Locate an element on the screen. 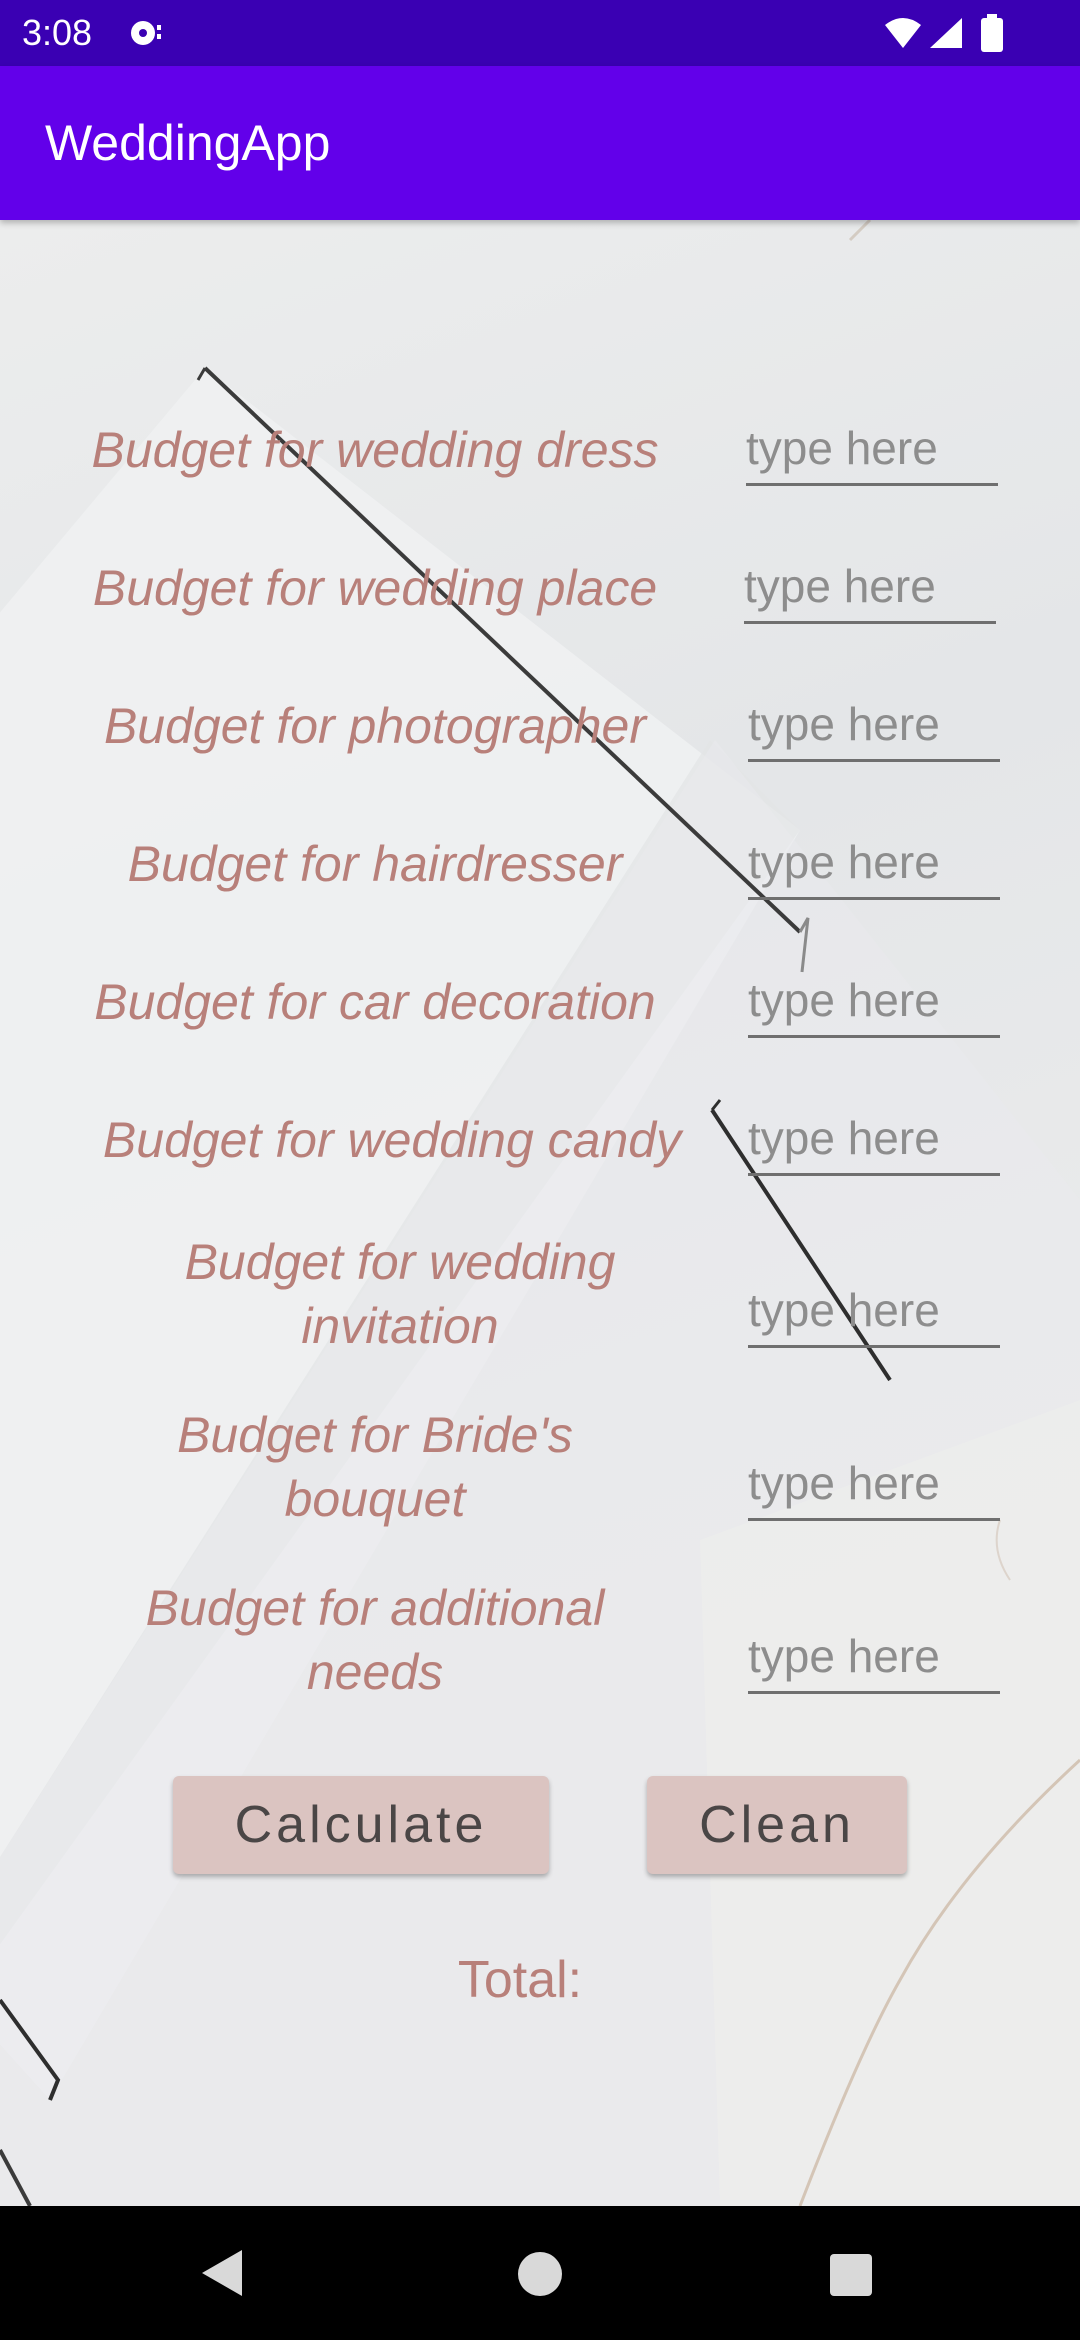  wedding-candy-input is located at coordinates (874, 1137).